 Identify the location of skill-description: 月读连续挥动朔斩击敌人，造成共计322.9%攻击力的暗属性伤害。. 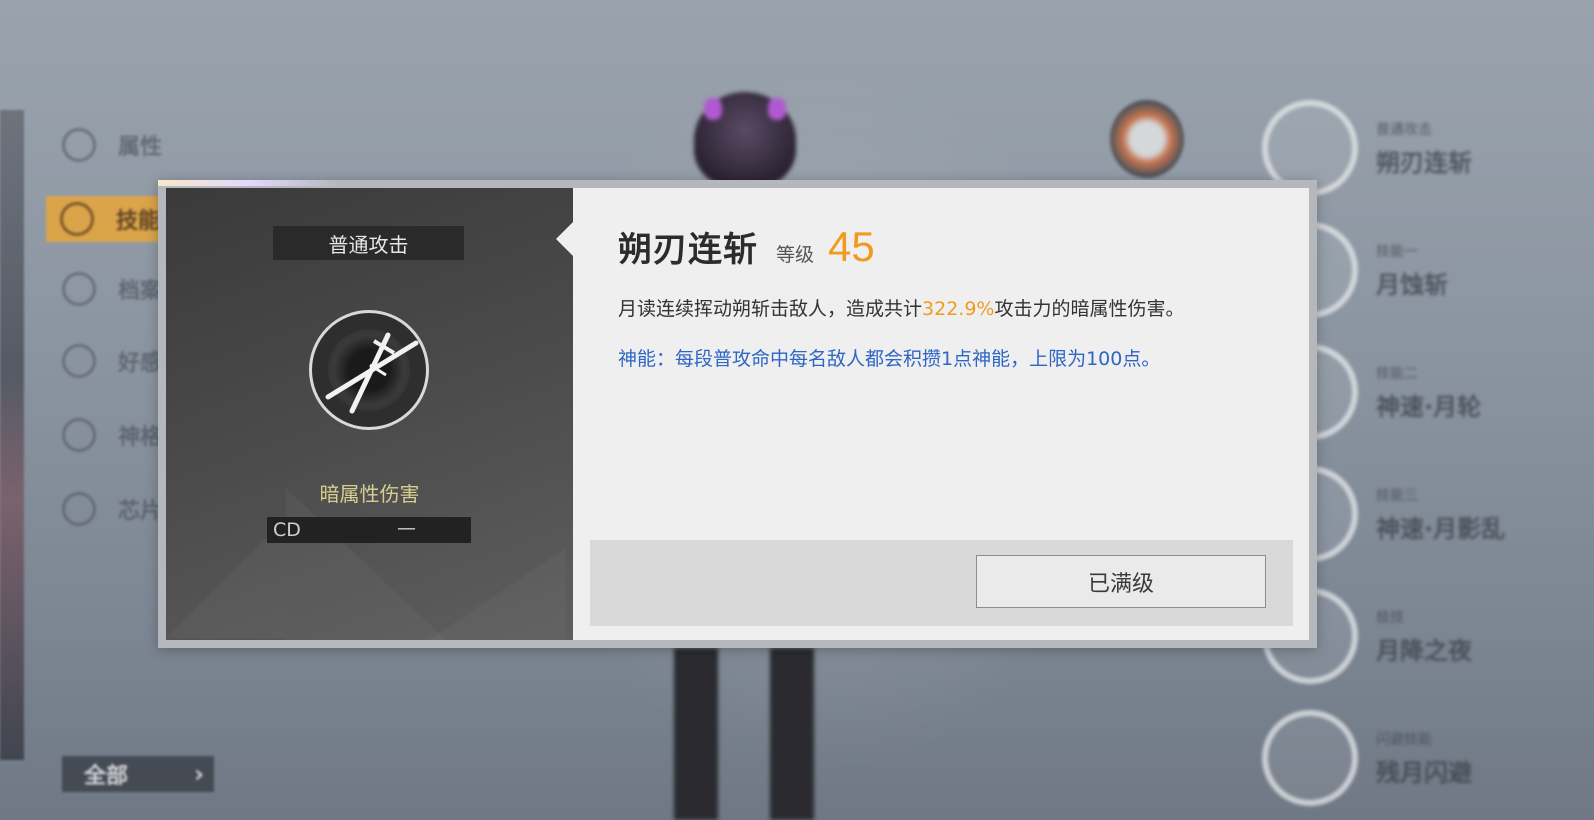
(901, 307).